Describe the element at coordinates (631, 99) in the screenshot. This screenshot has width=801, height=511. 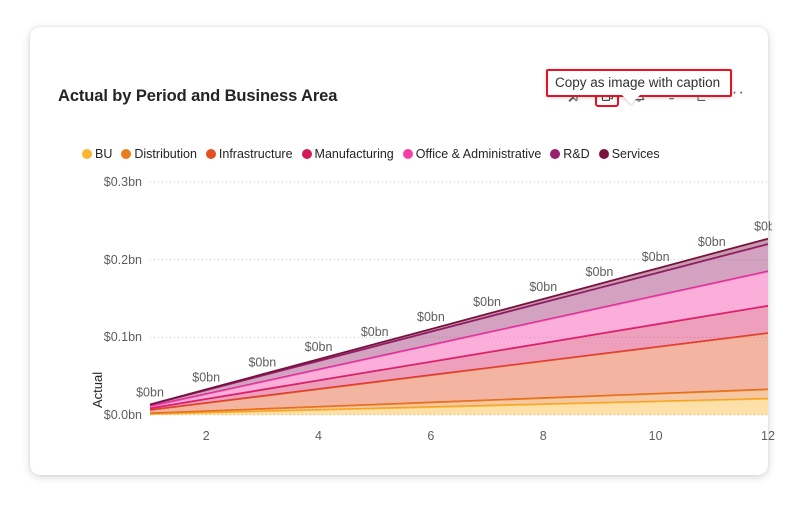
I see `tooltip-tail` at that location.